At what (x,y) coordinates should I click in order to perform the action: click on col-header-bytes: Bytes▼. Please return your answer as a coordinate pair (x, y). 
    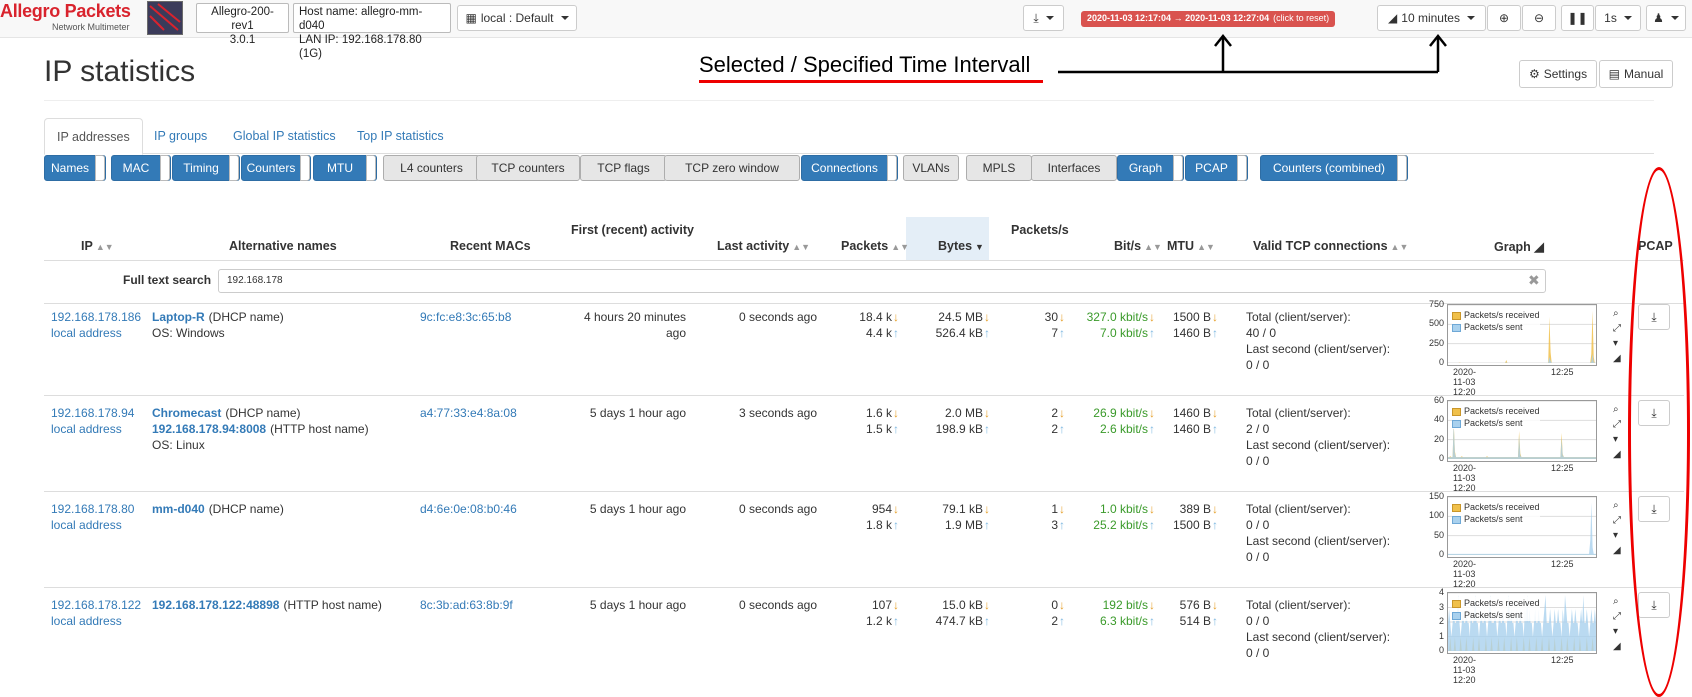
    Looking at the image, I should click on (961, 246).